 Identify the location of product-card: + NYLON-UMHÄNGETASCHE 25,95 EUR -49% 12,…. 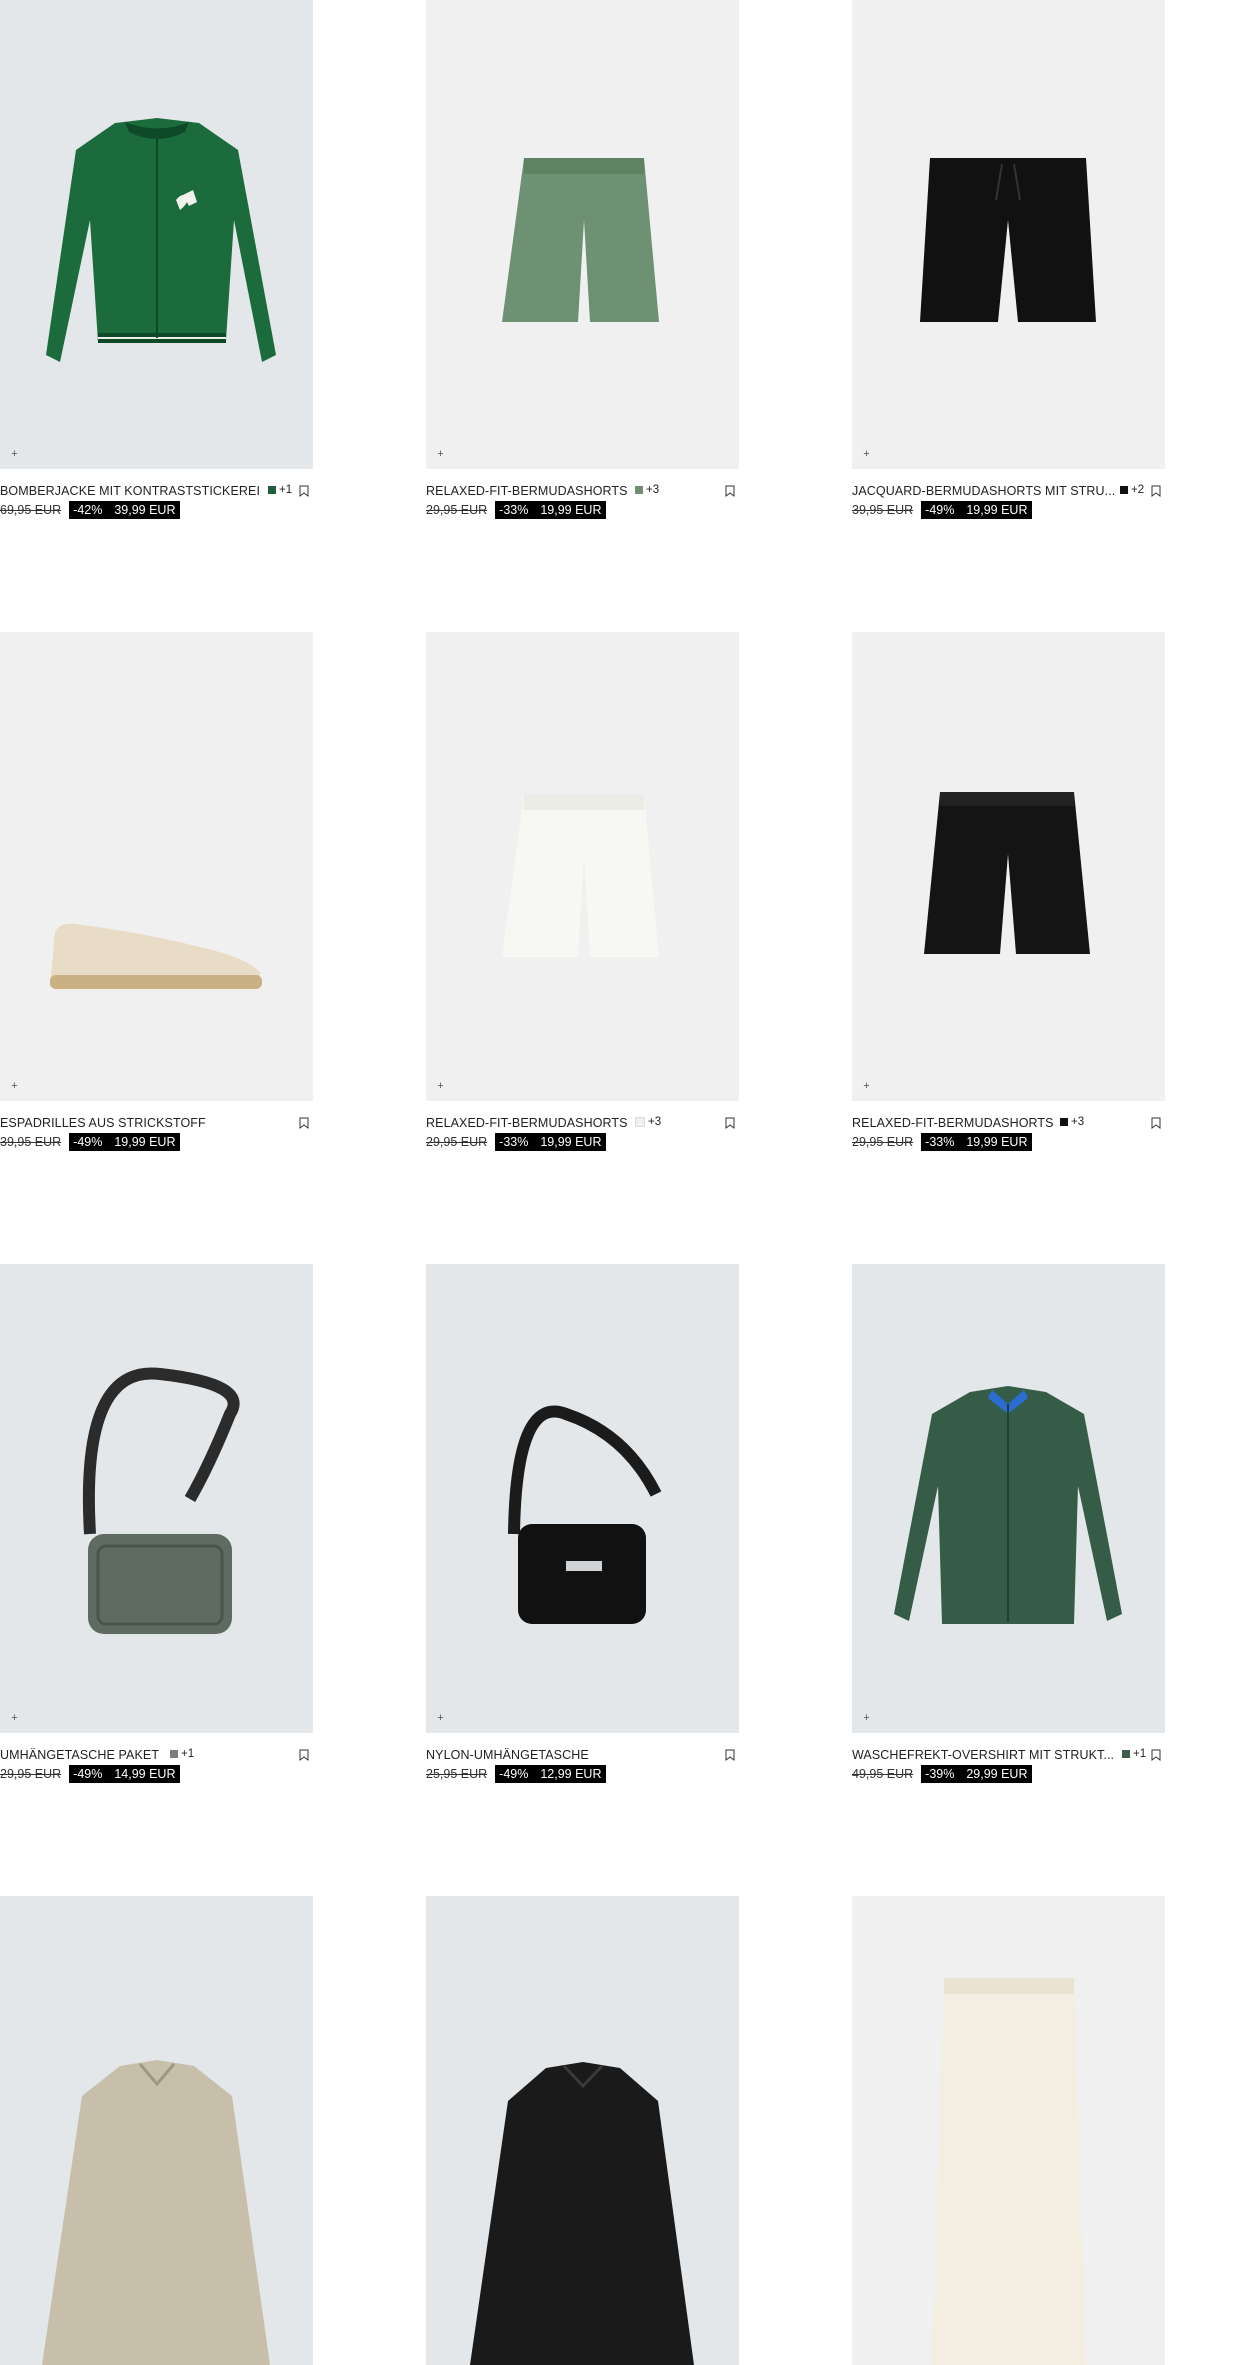
(582, 1523).